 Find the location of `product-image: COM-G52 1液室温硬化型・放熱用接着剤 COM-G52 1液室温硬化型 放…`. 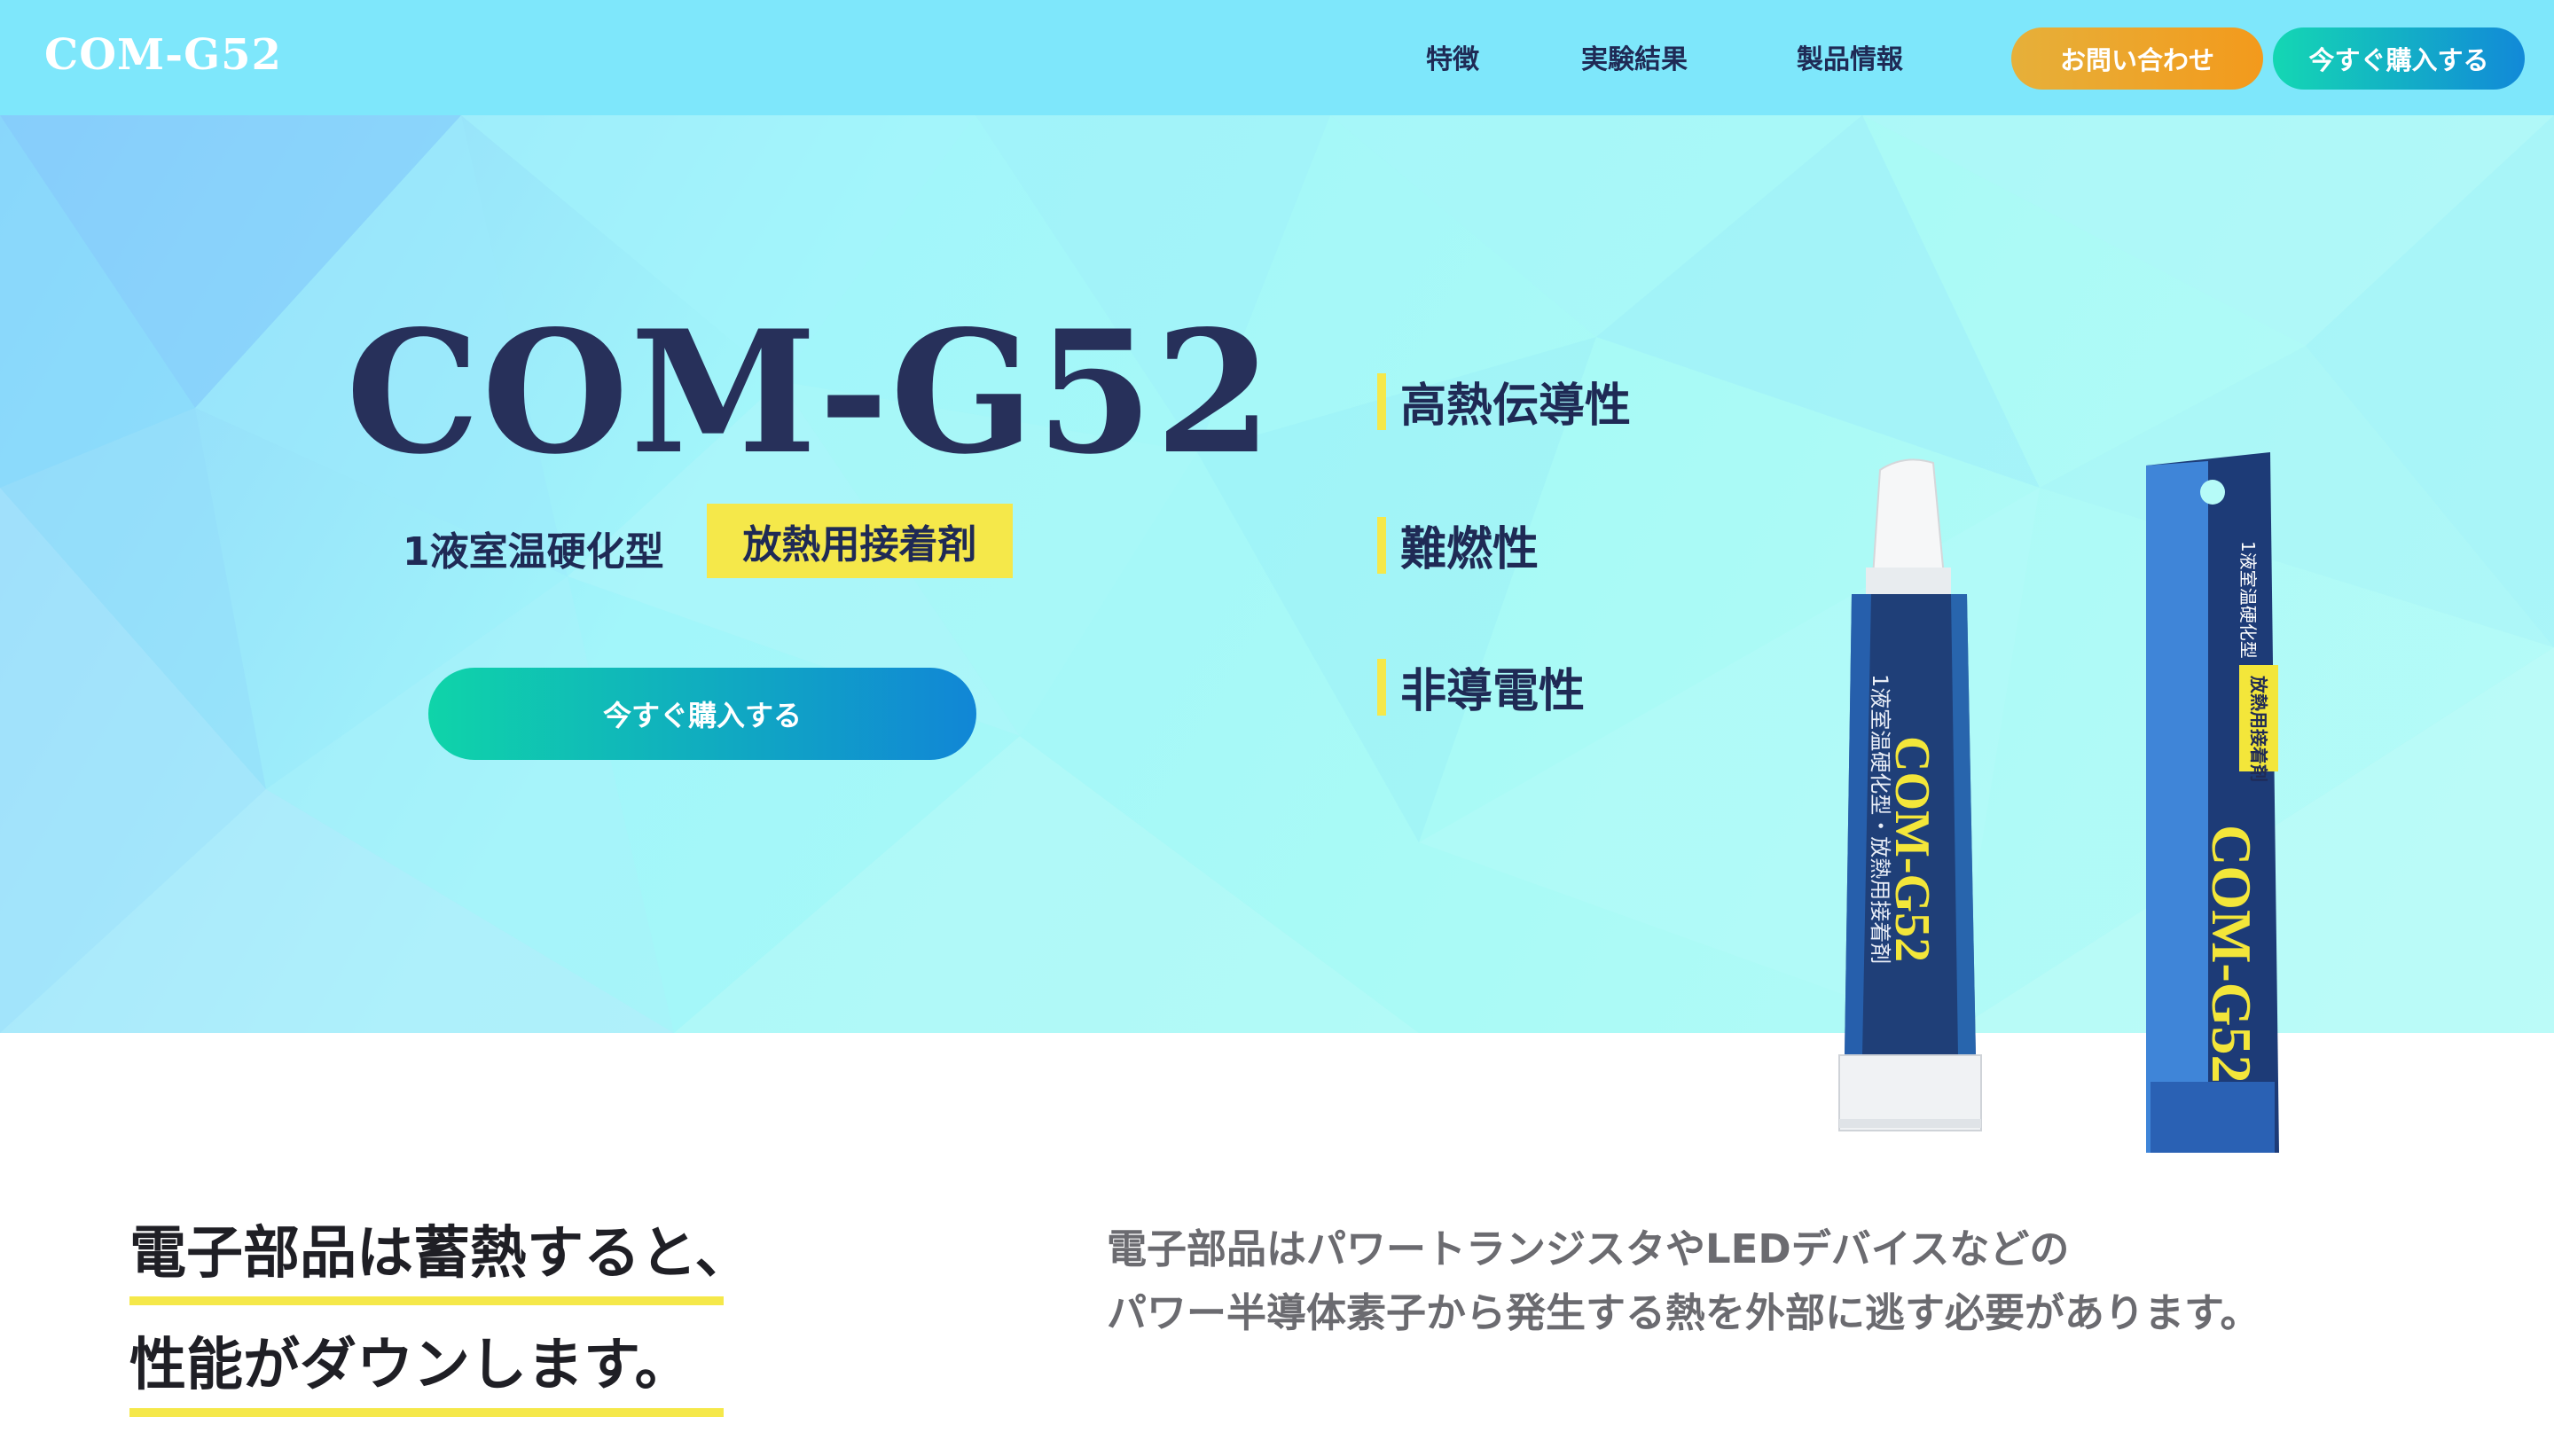

product-image: COM-G52 1液室温硬化型・放熱用接着剤 COM-G52 1液室温硬化型 放… is located at coordinates (2058, 802).